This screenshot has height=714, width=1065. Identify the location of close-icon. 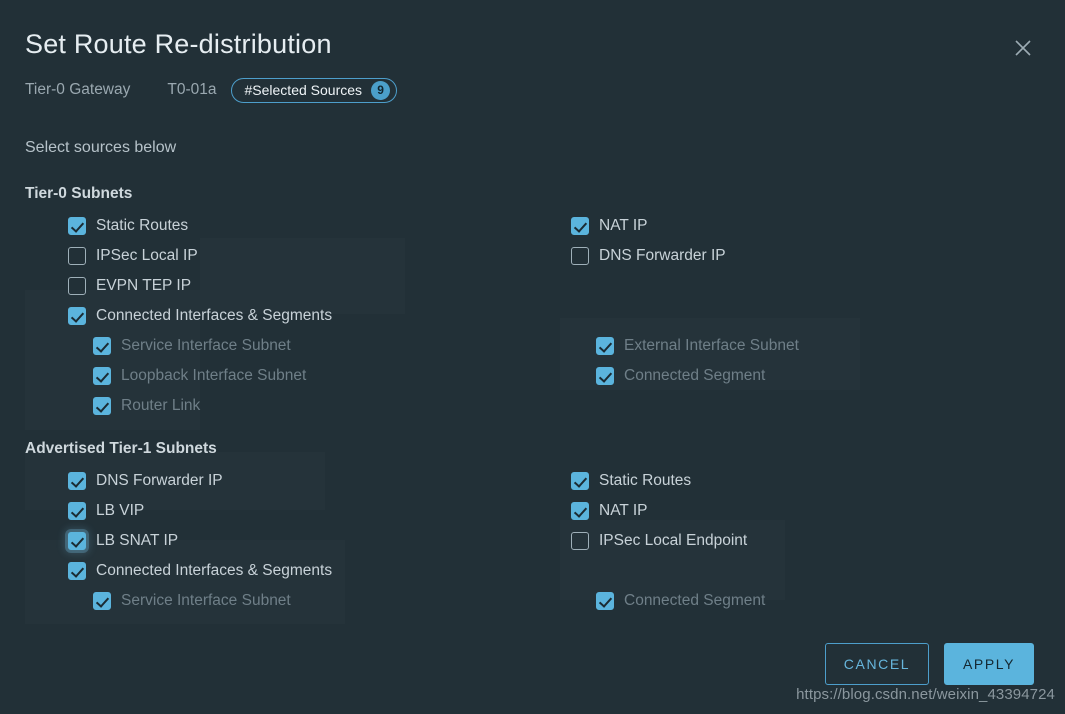
(1023, 48).